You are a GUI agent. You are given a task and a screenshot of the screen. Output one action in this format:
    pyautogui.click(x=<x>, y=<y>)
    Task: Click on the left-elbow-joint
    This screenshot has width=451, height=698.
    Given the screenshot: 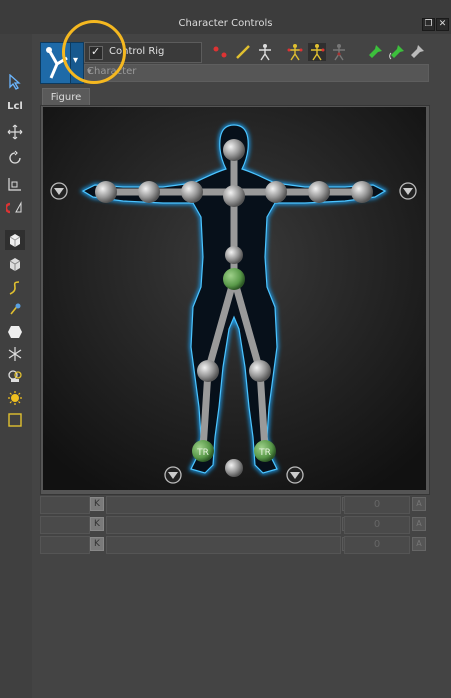 What is the action you would take?
    pyautogui.click(x=149, y=192)
    